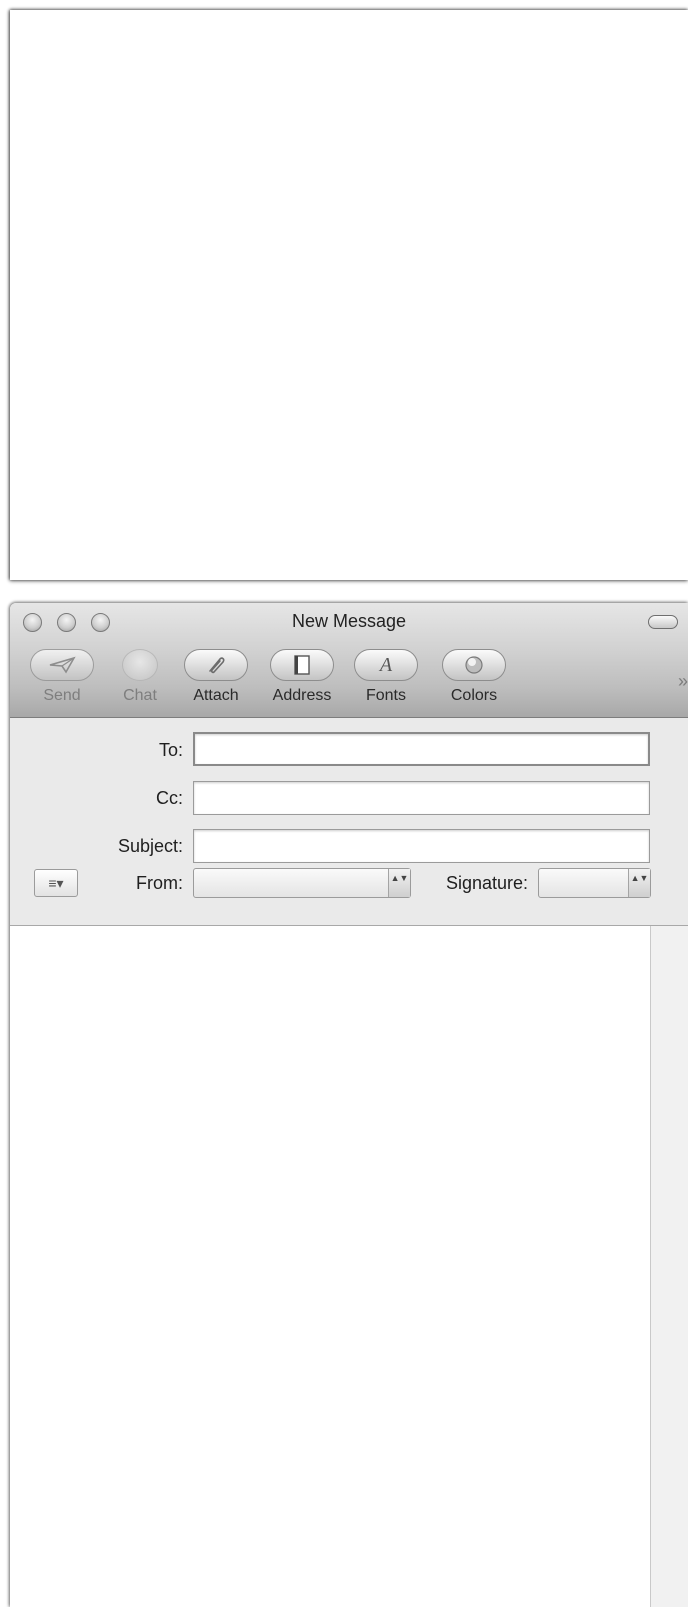 Image resolution: width=688 pixels, height=1607 pixels. What do you see at coordinates (386, 665) in the screenshot?
I see `font-a-icon: A` at bounding box center [386, 665].